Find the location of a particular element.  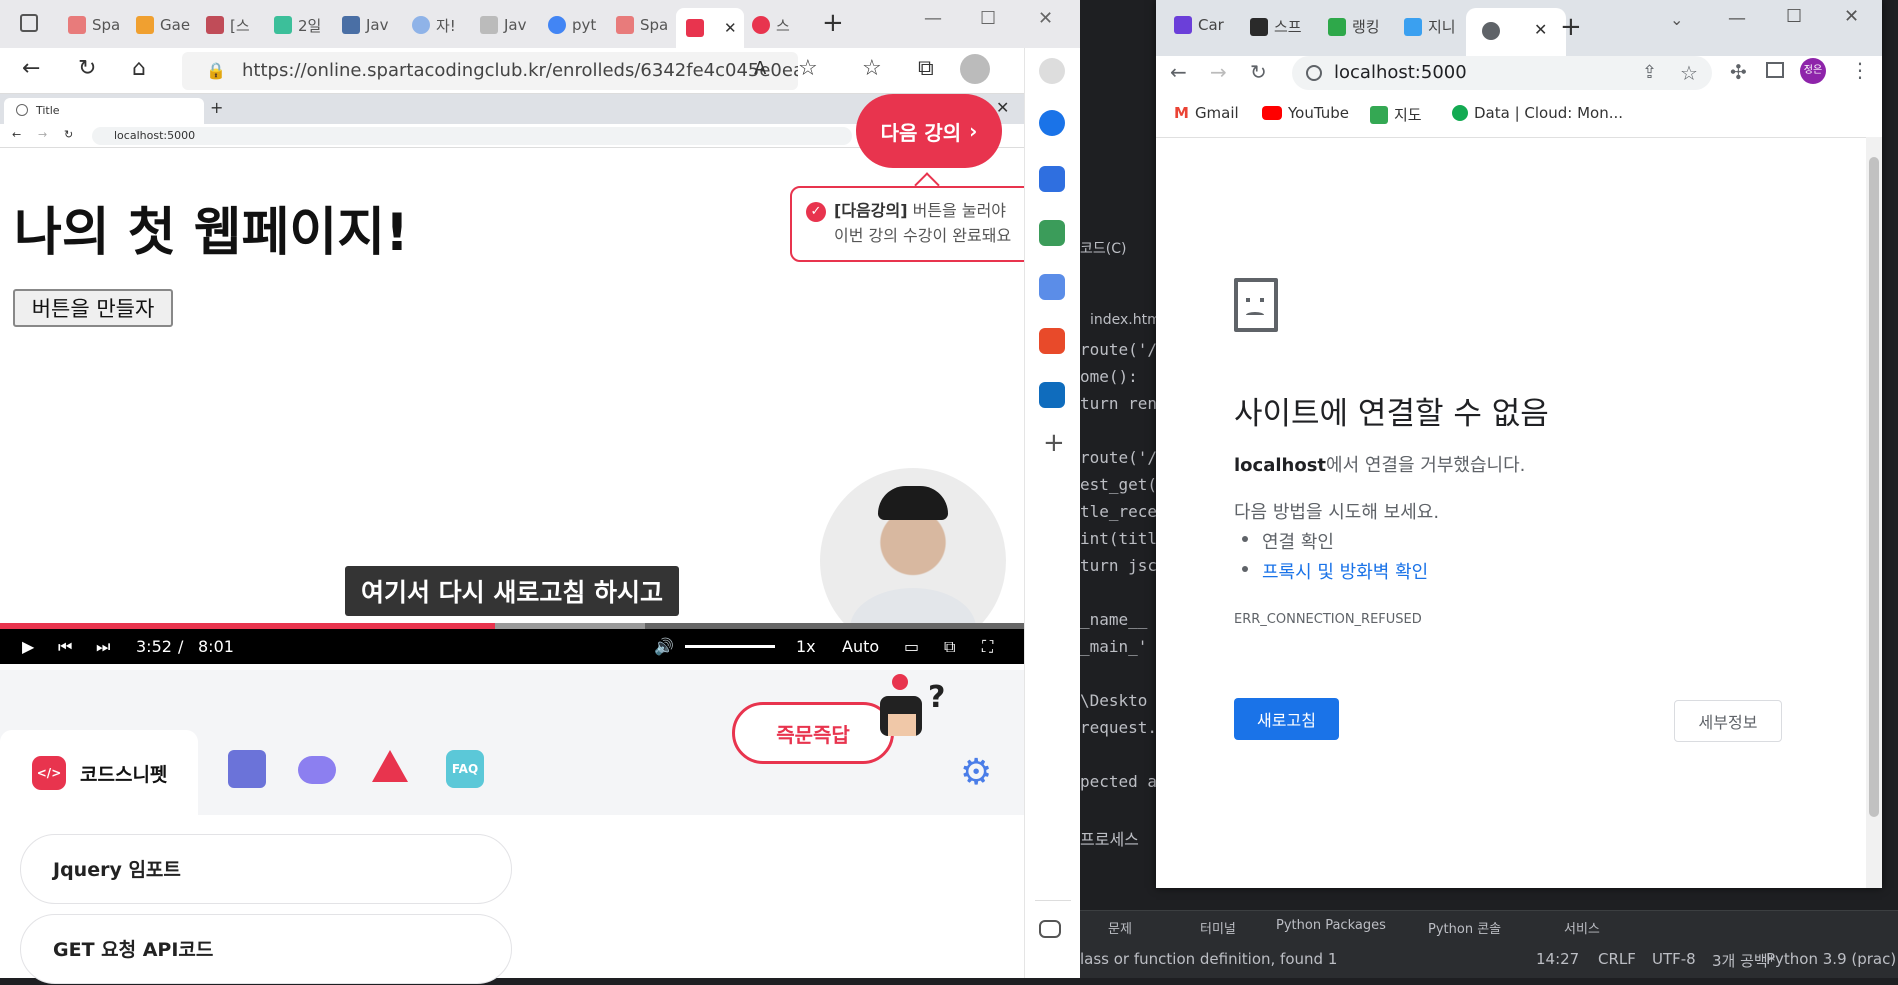

toolwin-packages: Python Packages is located at coordinates (1331, 925).